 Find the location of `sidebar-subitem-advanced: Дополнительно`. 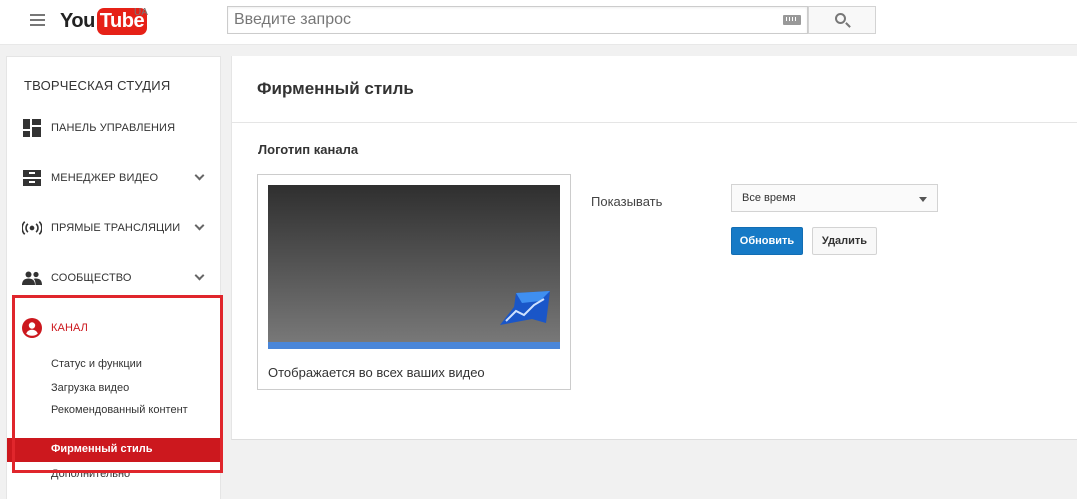

sidebar-subitem-advanced: Дополнительно is located at coordinates (113, 474).